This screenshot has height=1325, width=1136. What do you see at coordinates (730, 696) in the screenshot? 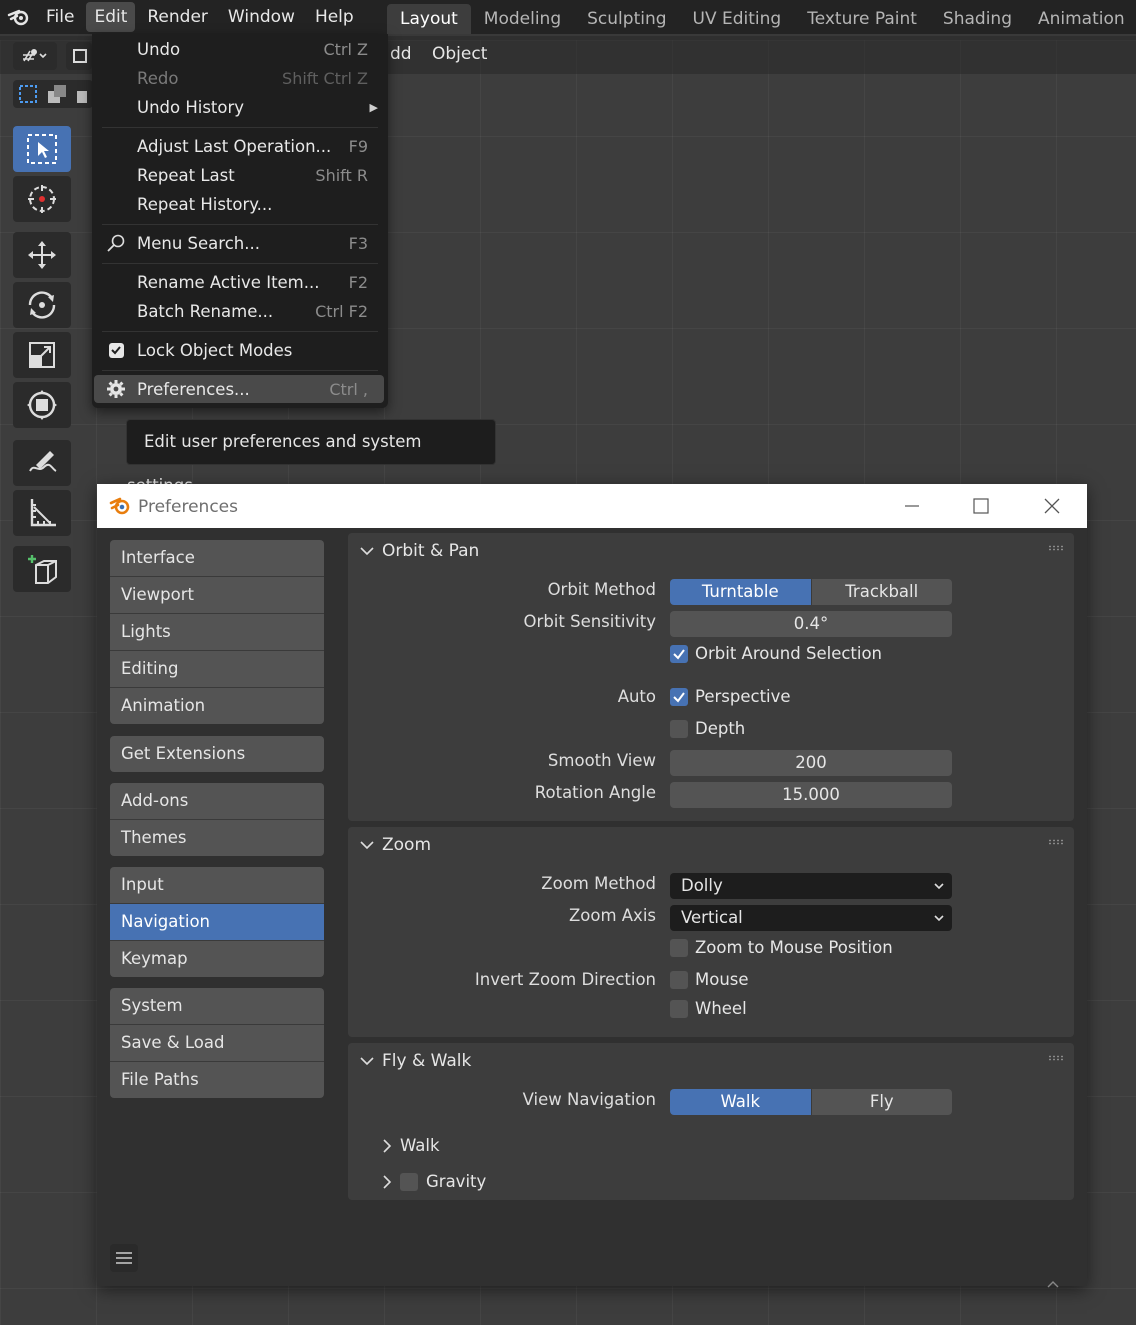
I see `auto-perspective-row: Perspective` at bounding box center [730, 696].